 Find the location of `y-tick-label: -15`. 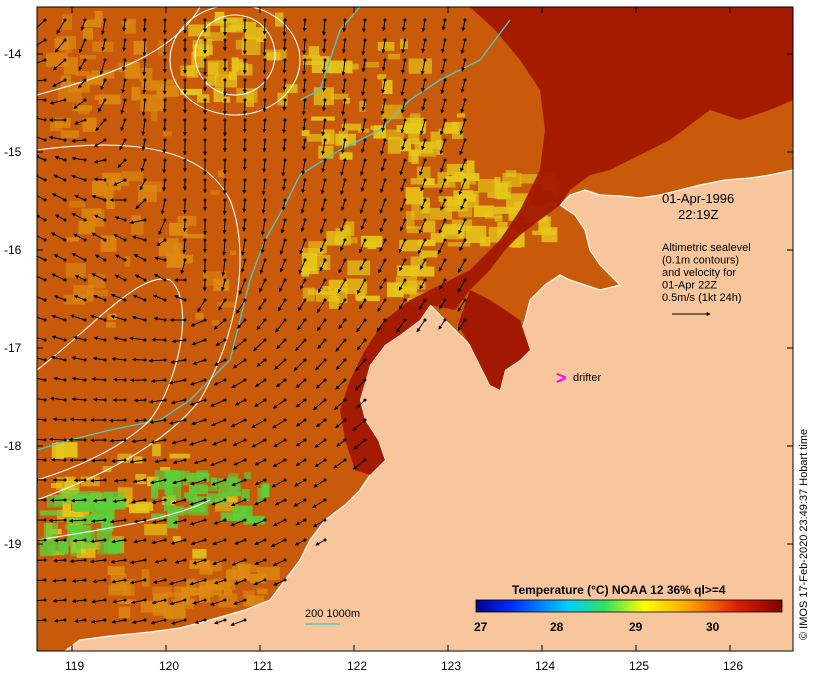

y-tick-label: -15 is located at coordinates (13, 152).